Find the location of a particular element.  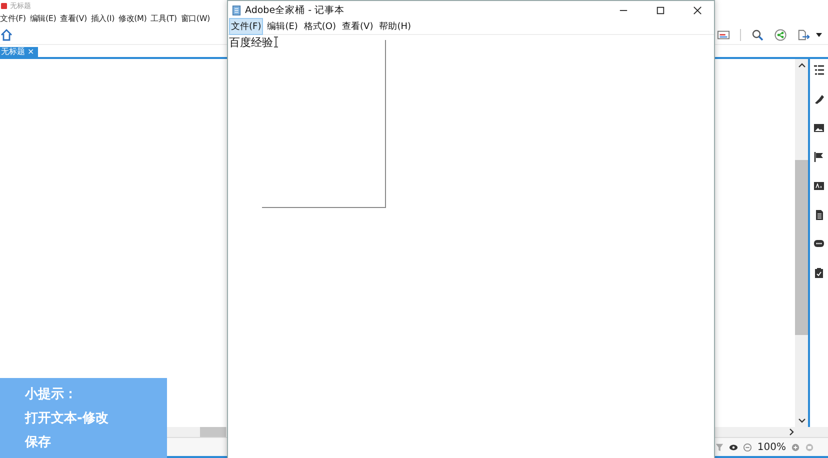

notepad-icon is located at coordinates (236, 10).